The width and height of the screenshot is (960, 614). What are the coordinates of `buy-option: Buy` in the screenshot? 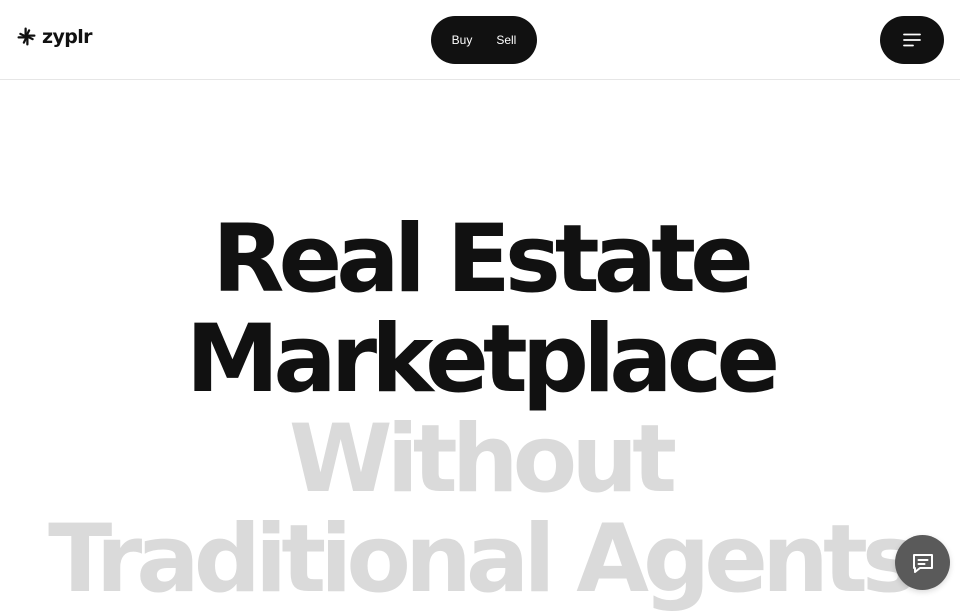 It's located at (462, 40).